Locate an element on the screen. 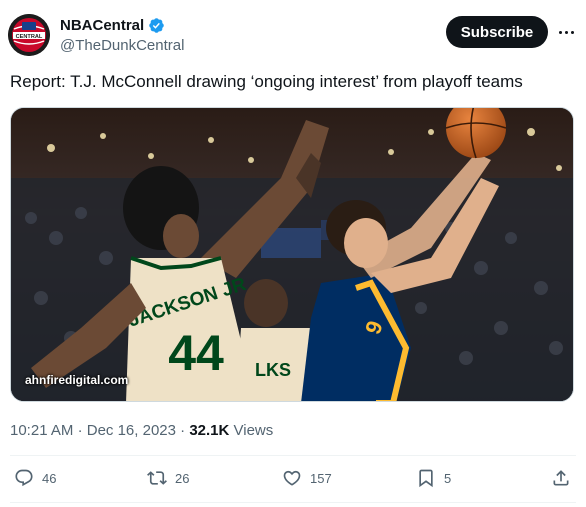  svg-text: CENTRAL is located at coordinates (29, 37).